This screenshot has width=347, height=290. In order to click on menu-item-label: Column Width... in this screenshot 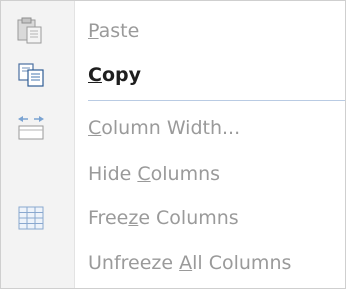, I will do `click(164, 128)`.